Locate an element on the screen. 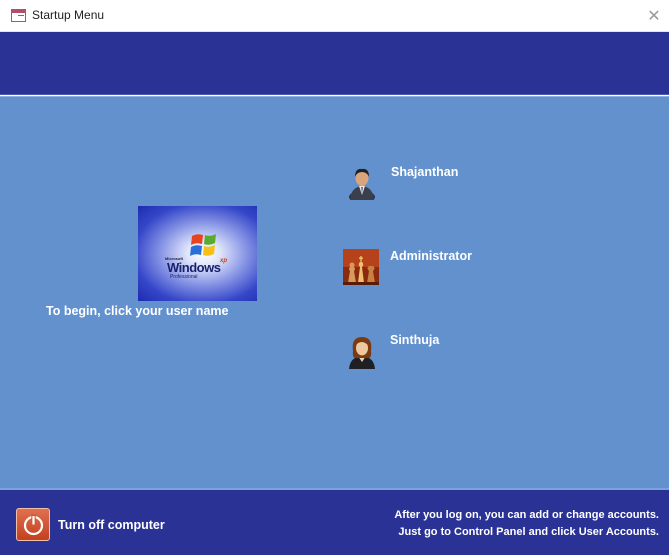 The image size is (669, 555). user-name: Administrator is located at coordinates (431, 256).